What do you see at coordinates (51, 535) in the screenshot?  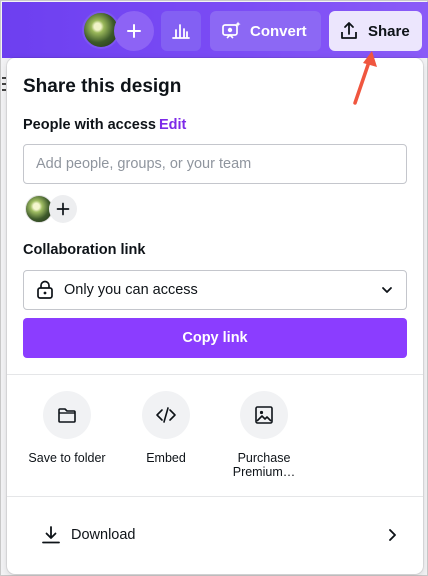 I see `download-icon` at bounding box center [51, 535].